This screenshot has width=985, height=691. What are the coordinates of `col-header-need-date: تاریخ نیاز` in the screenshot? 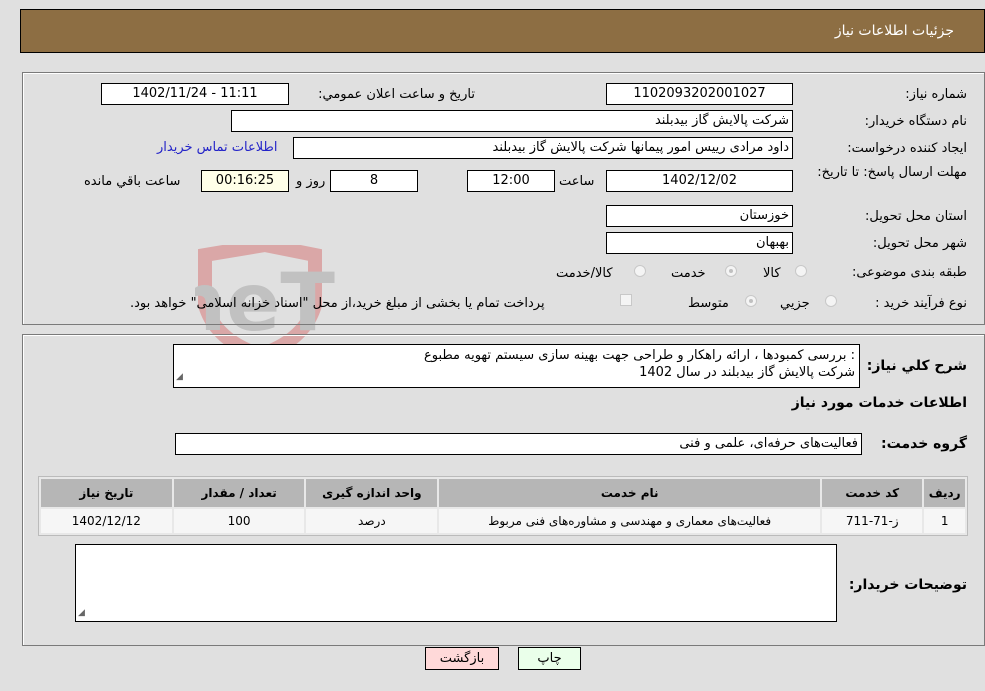 It's located at (106, 493).